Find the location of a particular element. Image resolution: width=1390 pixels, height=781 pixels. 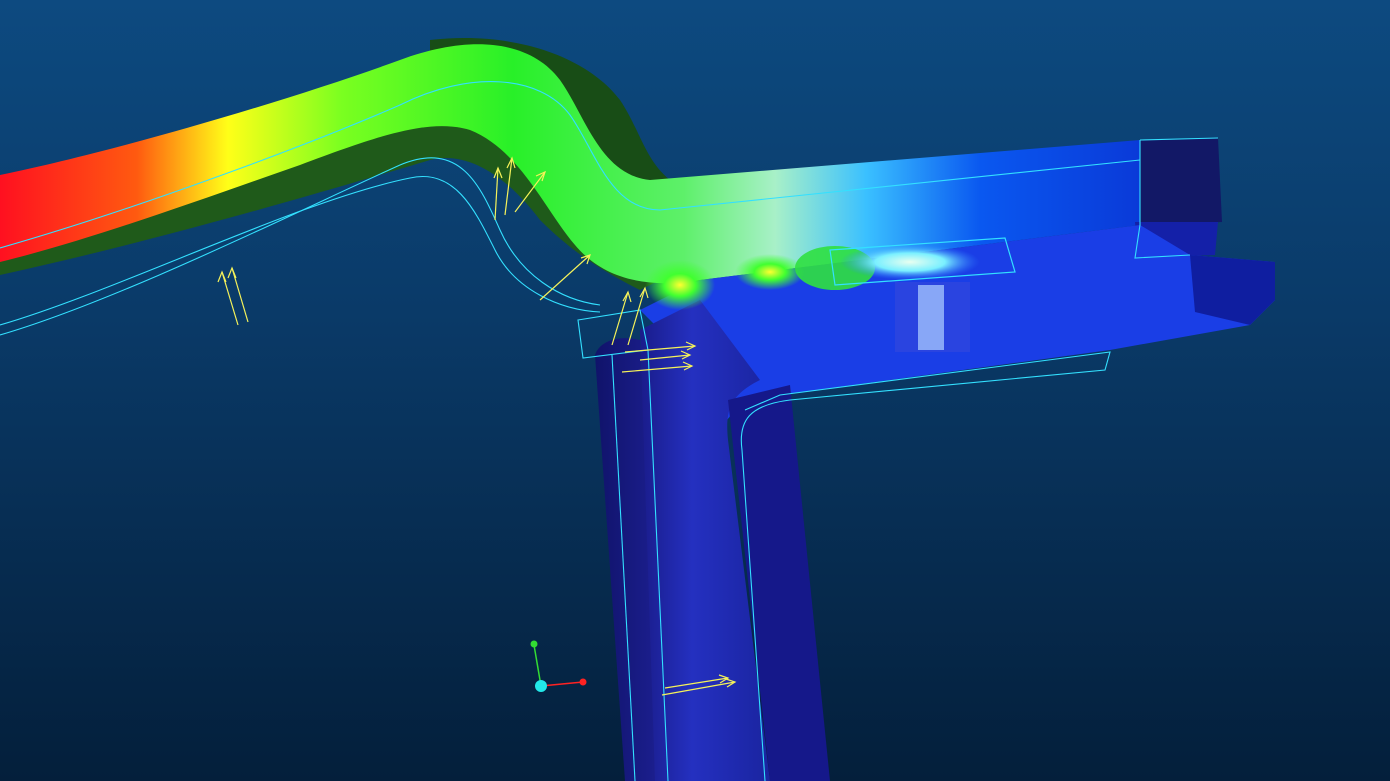

end-block is located at coordinates (1181, 181).